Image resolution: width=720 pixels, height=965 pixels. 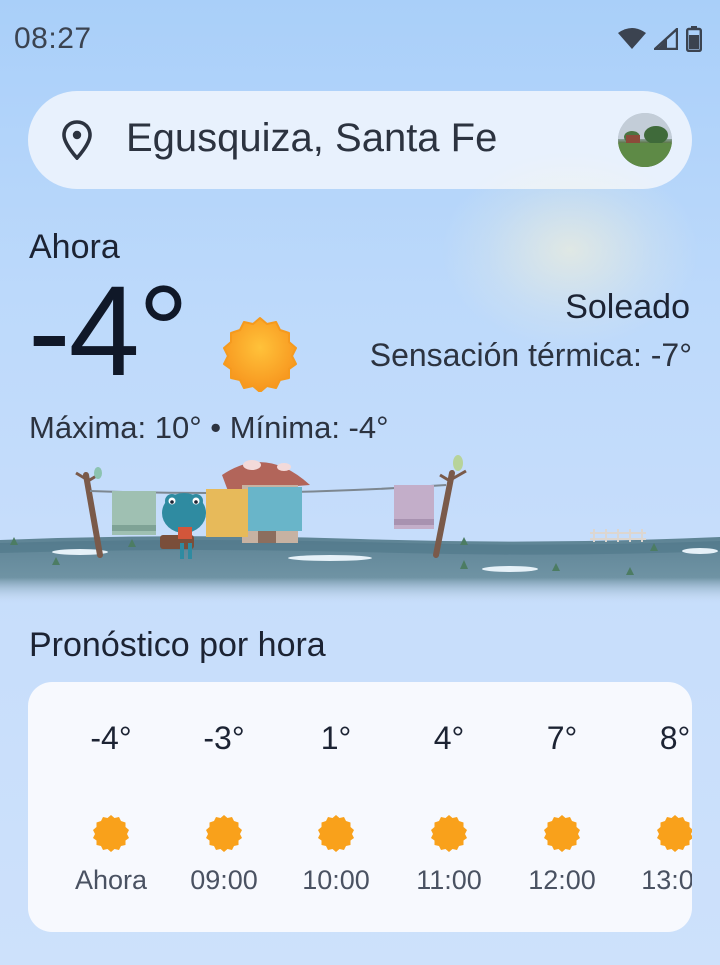 What do you see at coordinates (177, 645) in the screenshot?
I see `hourly-forecast-title: Pronóstico por hora` at bounding box center [177, 645].